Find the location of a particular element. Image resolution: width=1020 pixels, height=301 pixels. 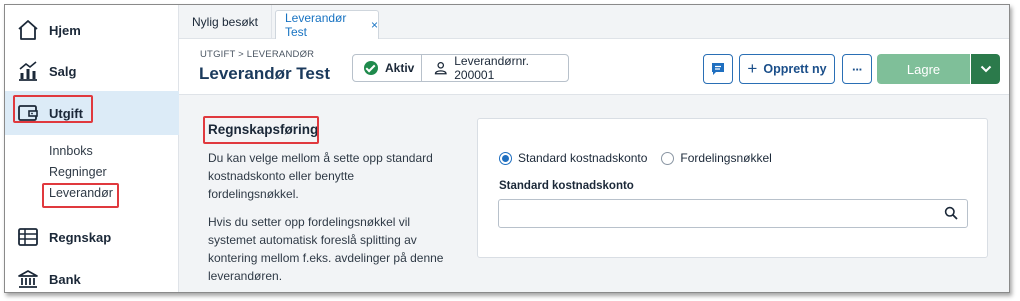

sidebar-item-label: Hjem is located at coordinates (65, 30).